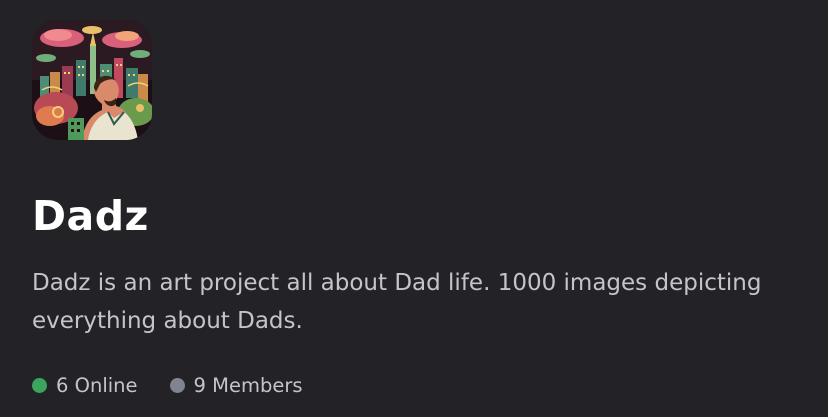  I want to click on online-status-dot-icon, so click(39, 385).